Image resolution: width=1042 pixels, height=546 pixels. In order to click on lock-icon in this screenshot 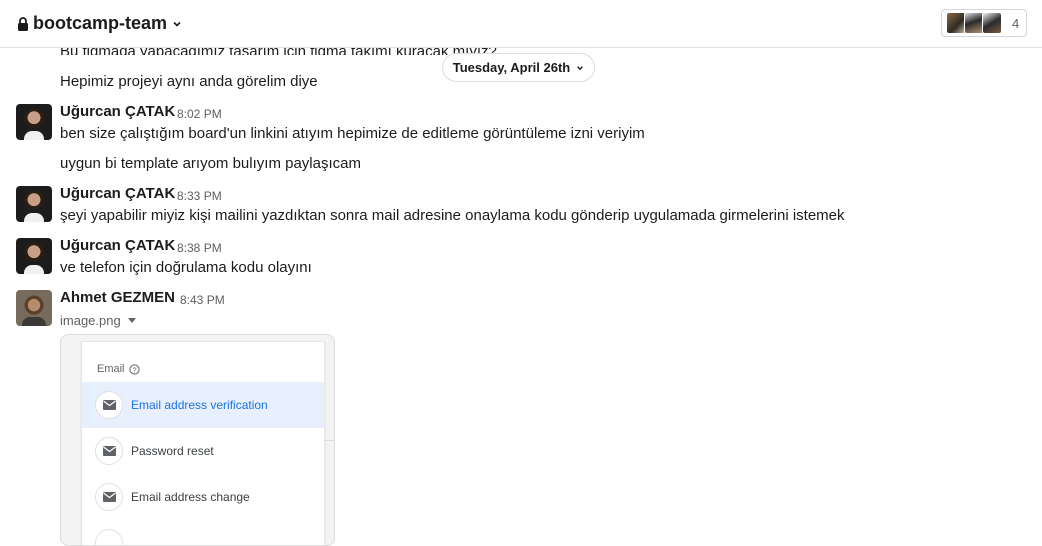, I will do `click(23, 23)`.